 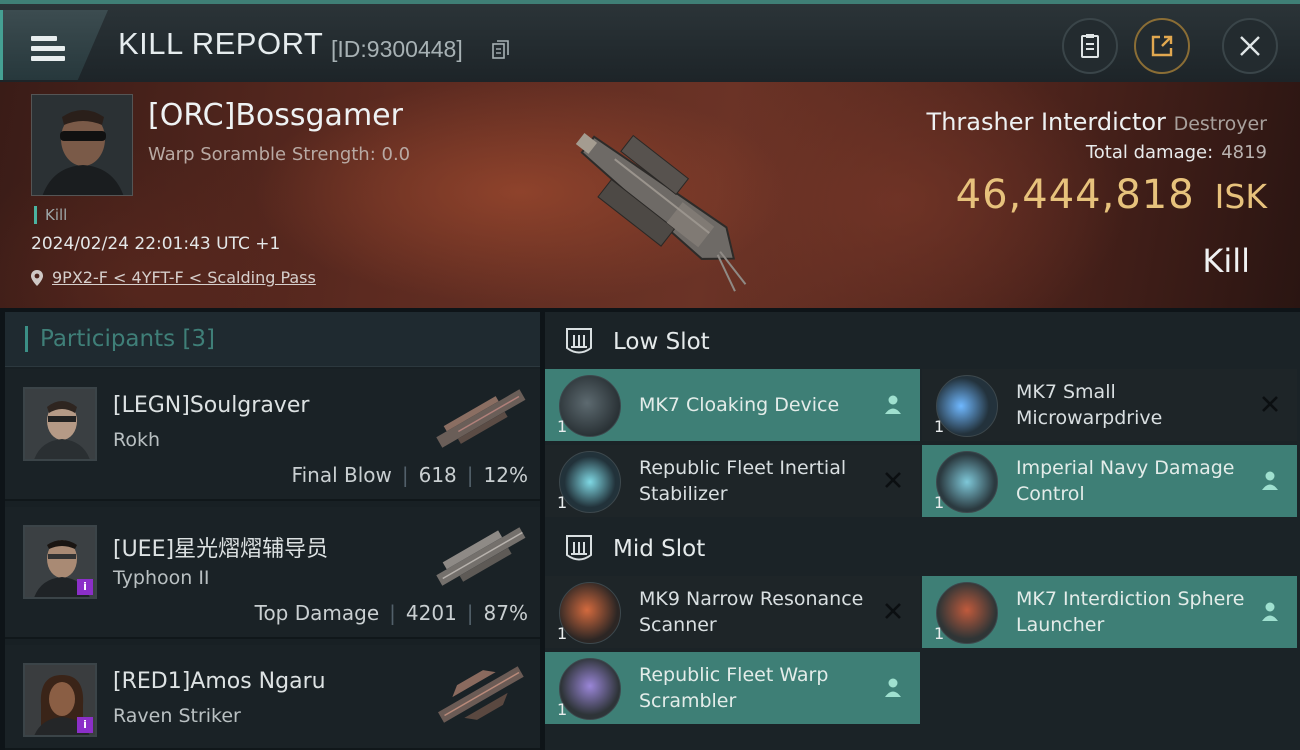 I want to click on module-item: 1 MK9 Narrow Resonance Scanner, so click(x=732, y=612).